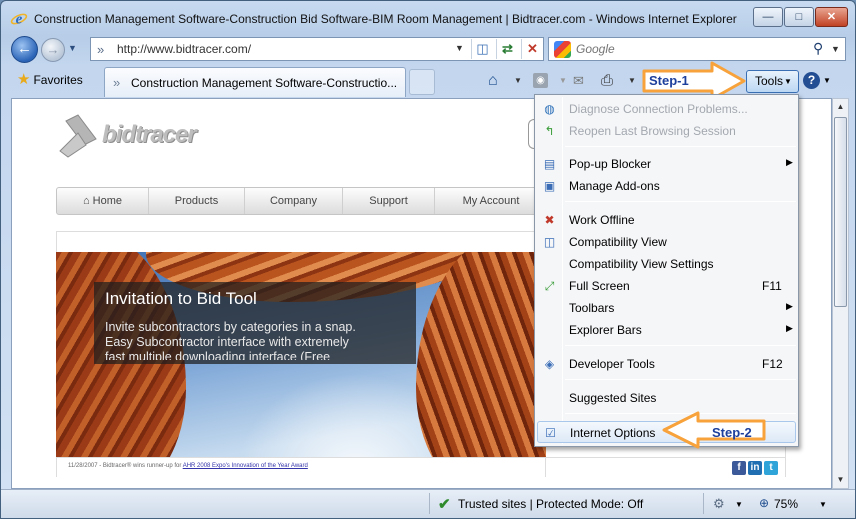  What do you see at coordinates (282, 49) in the screenshot?
I see `address-input` at bounding box center [282, 49].